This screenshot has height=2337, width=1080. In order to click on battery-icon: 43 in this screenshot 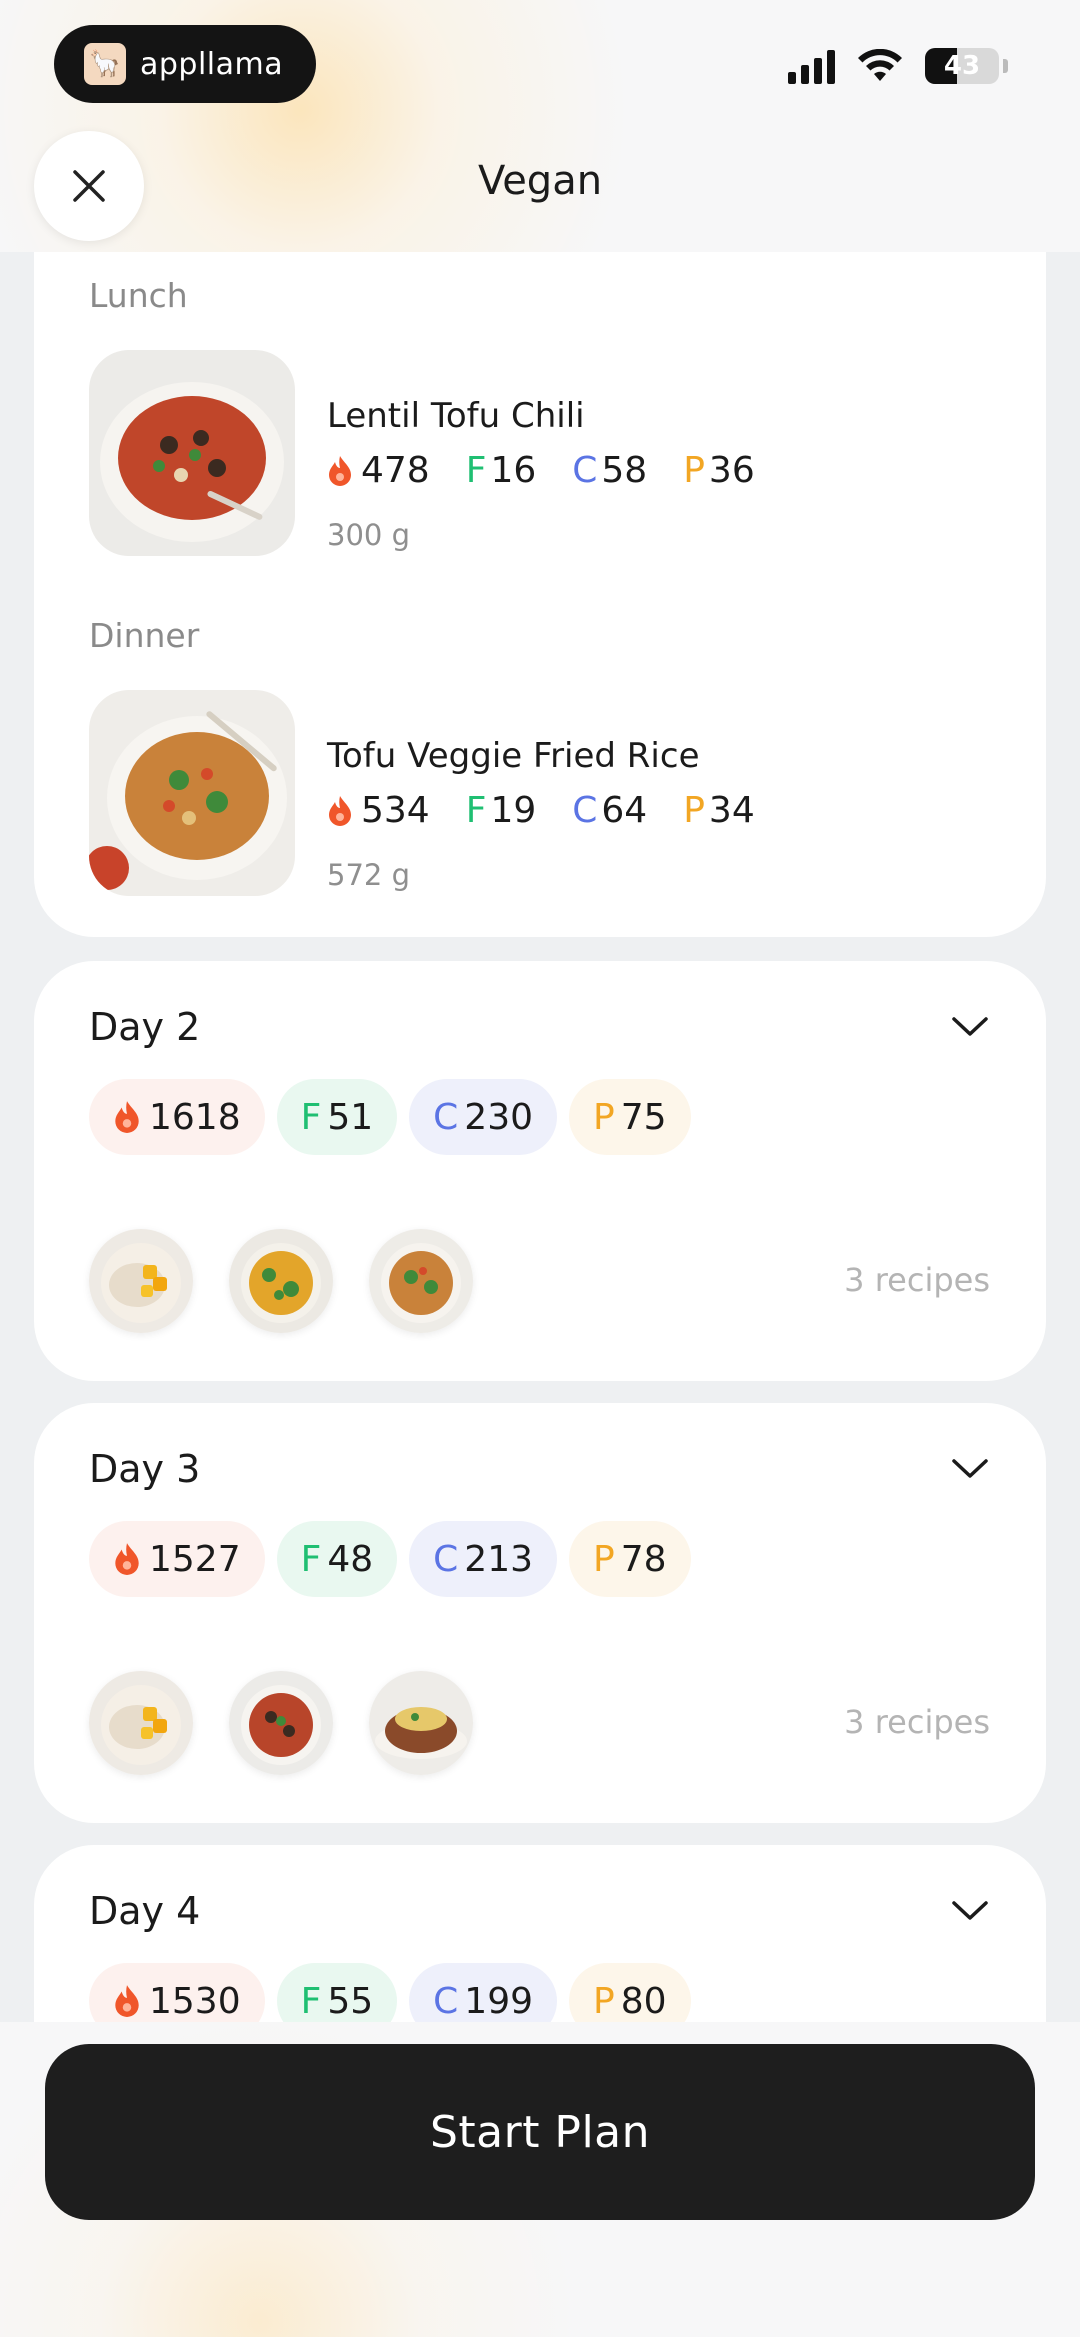, I will do `click(962, 66)`.